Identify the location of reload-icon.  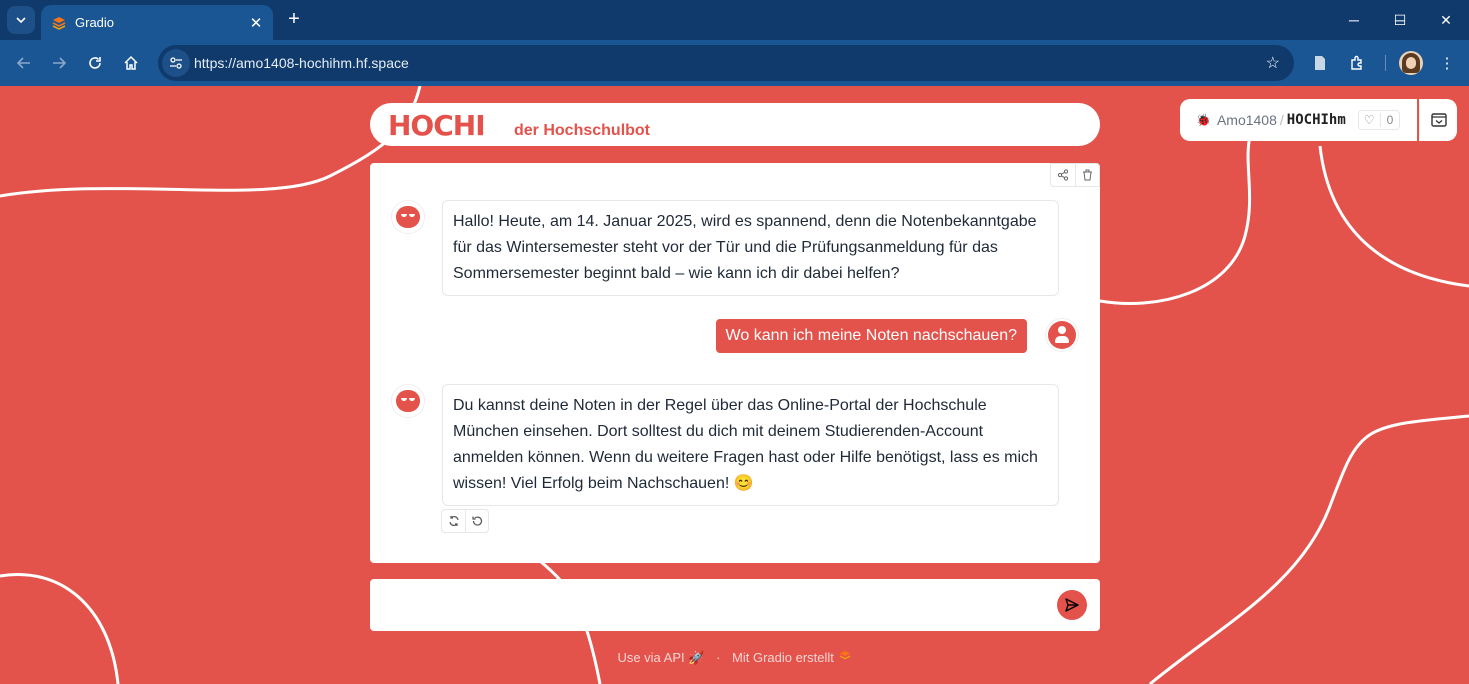
(95, 63).